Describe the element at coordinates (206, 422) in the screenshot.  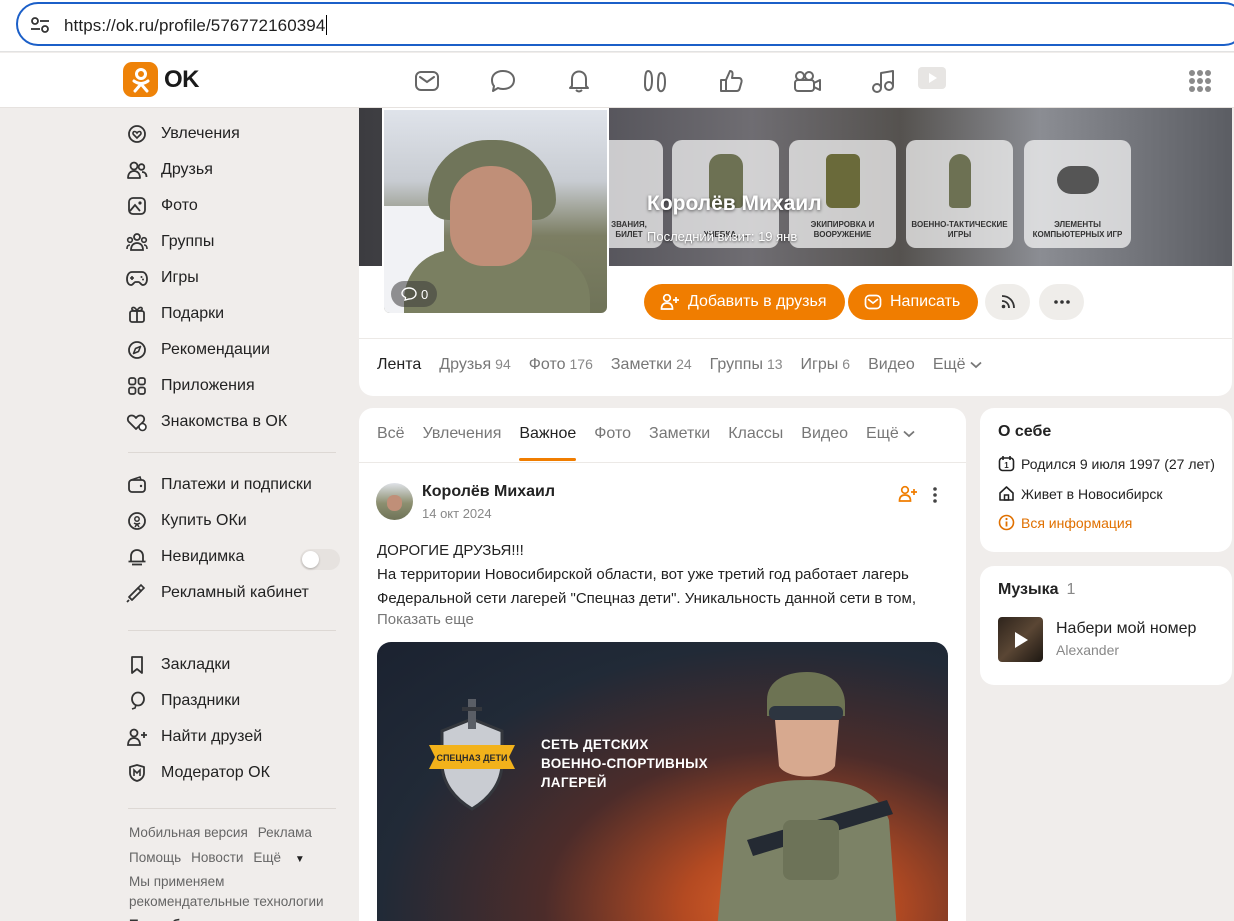
I see `sidebar-item-dating: Знакомства в ОК` at that location.